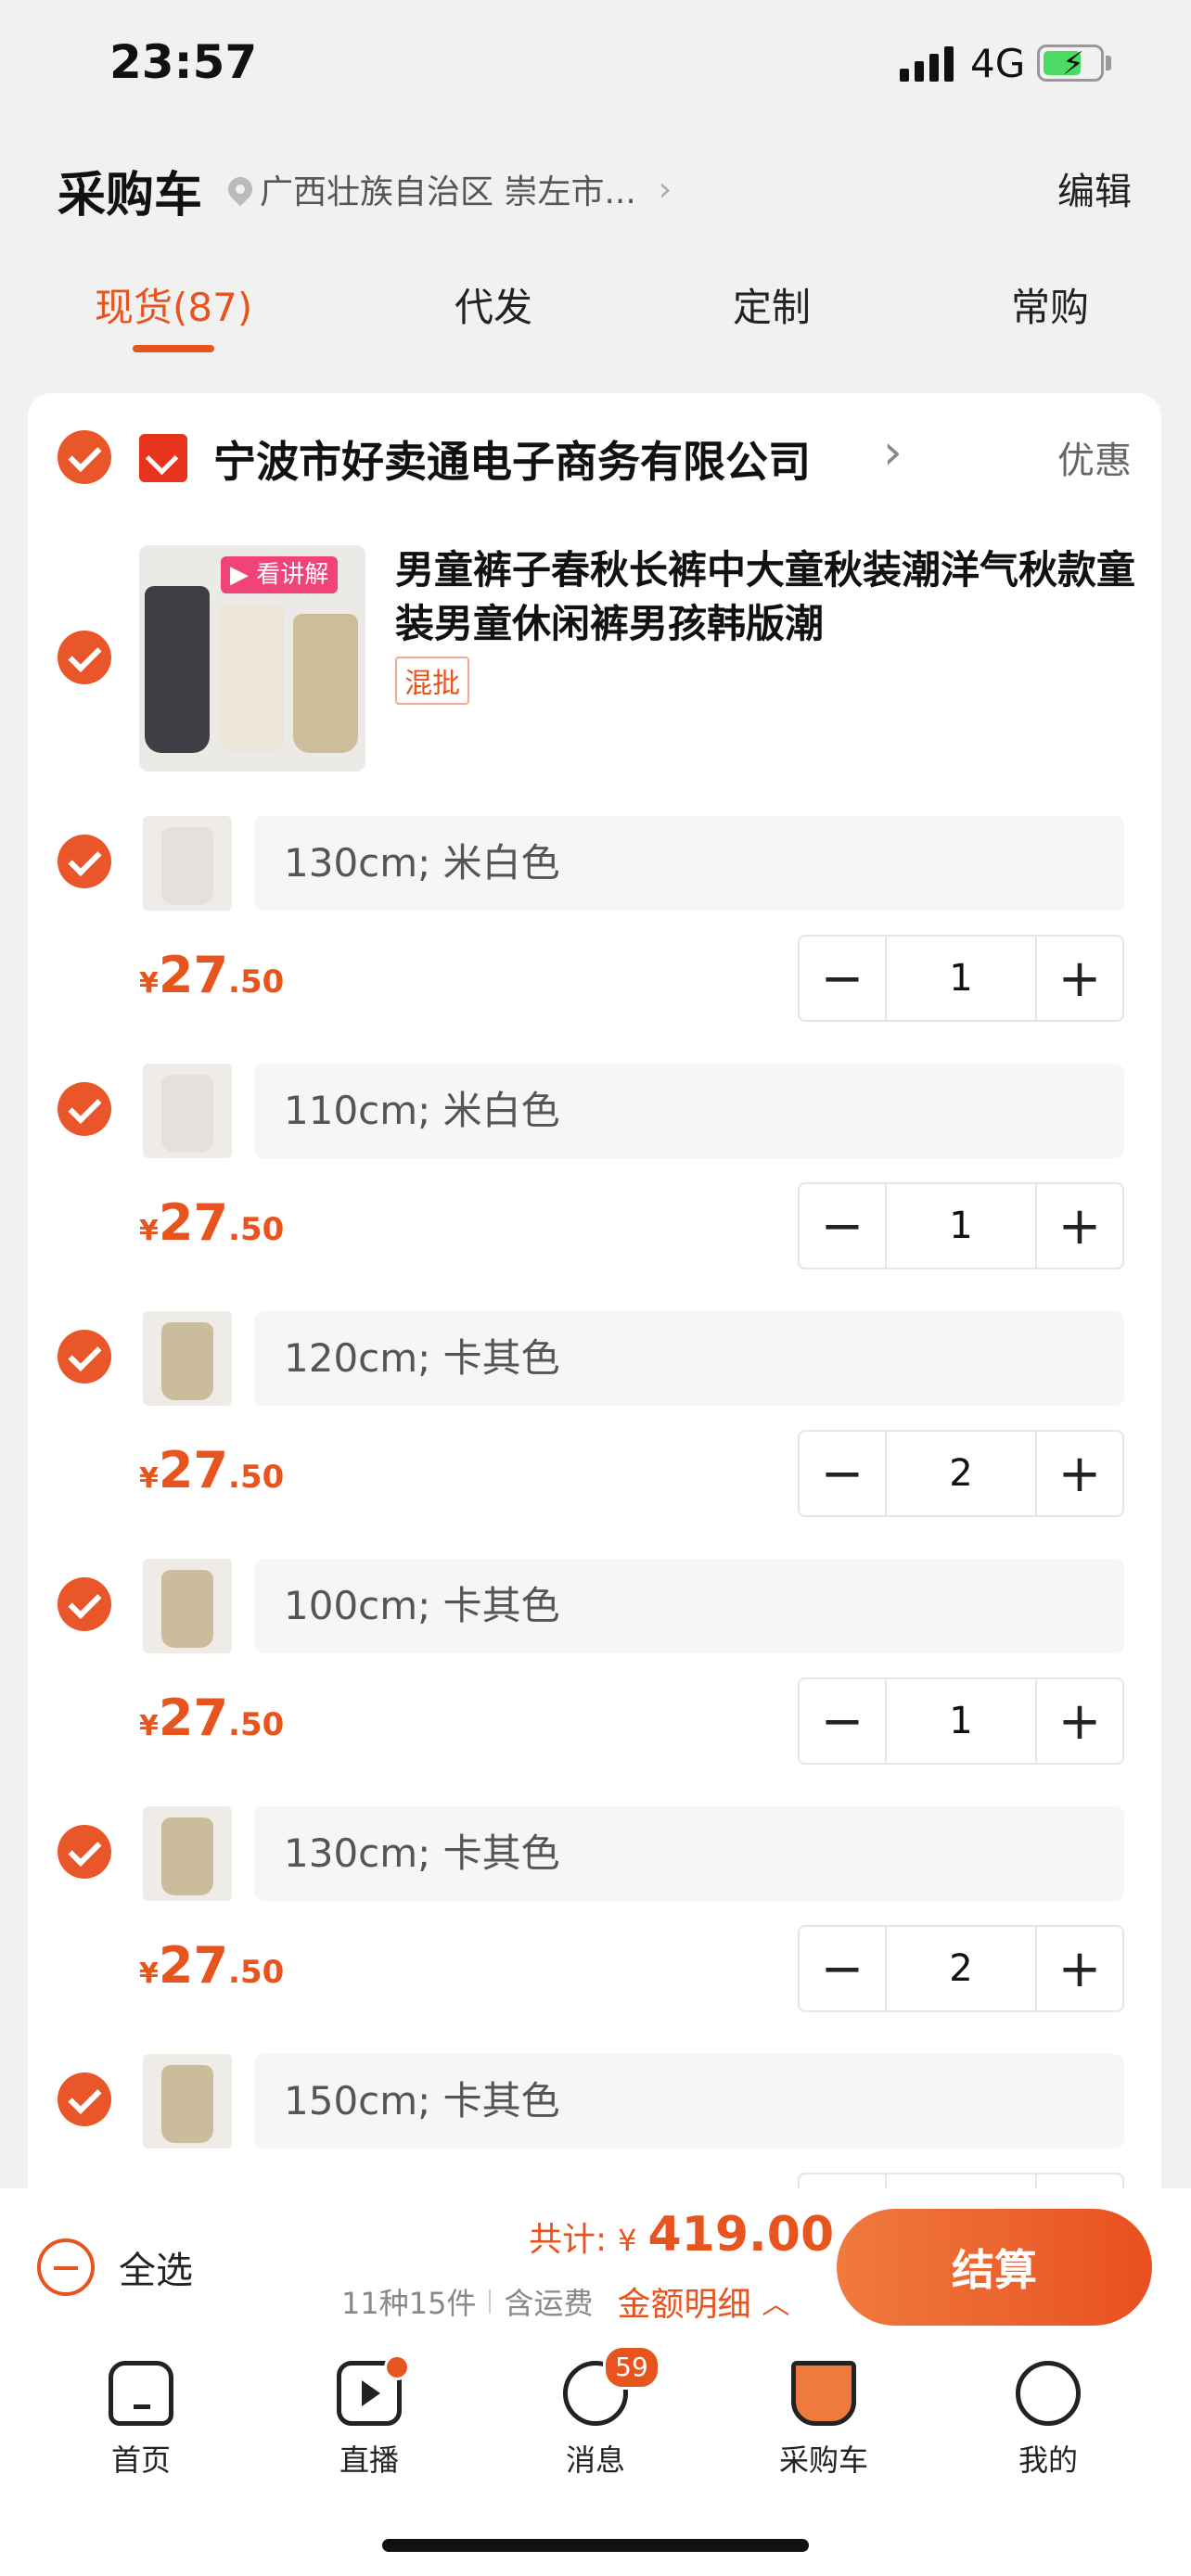  Describe the element at coordinates (927, 64) in the screenshot. I see `signal-icon` at that location.